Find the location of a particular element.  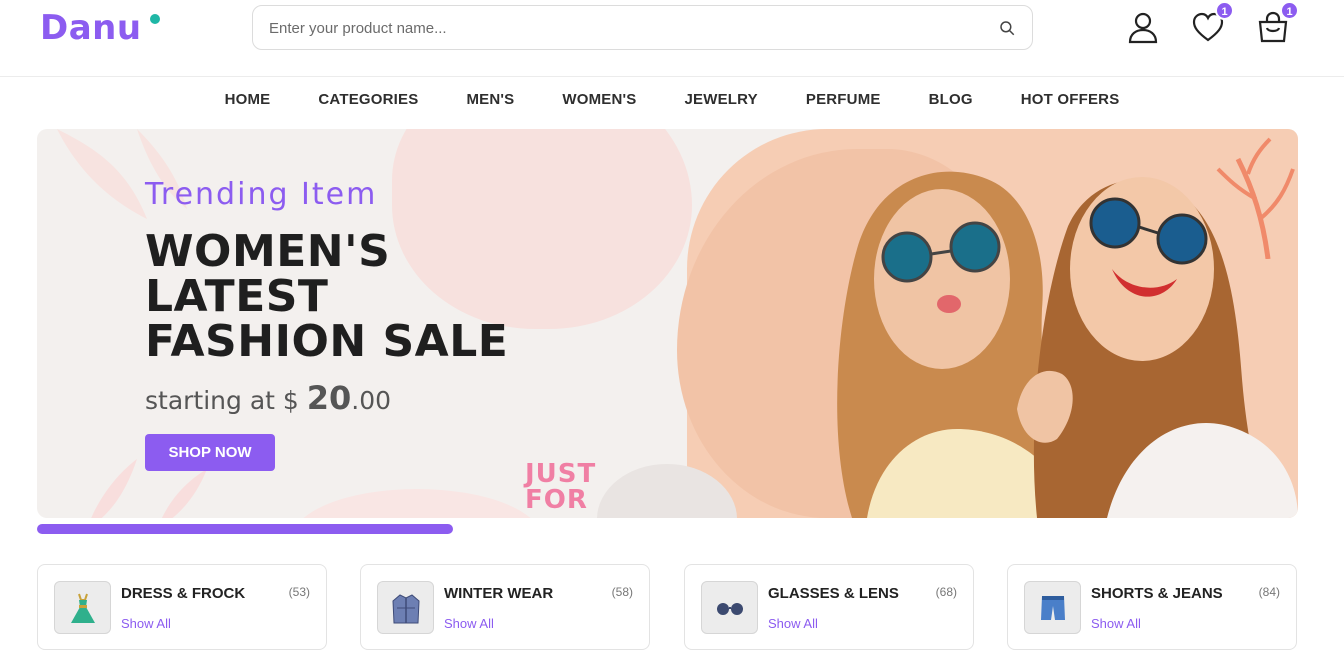

price-whole: 20 is located at coordinates (329, 398).